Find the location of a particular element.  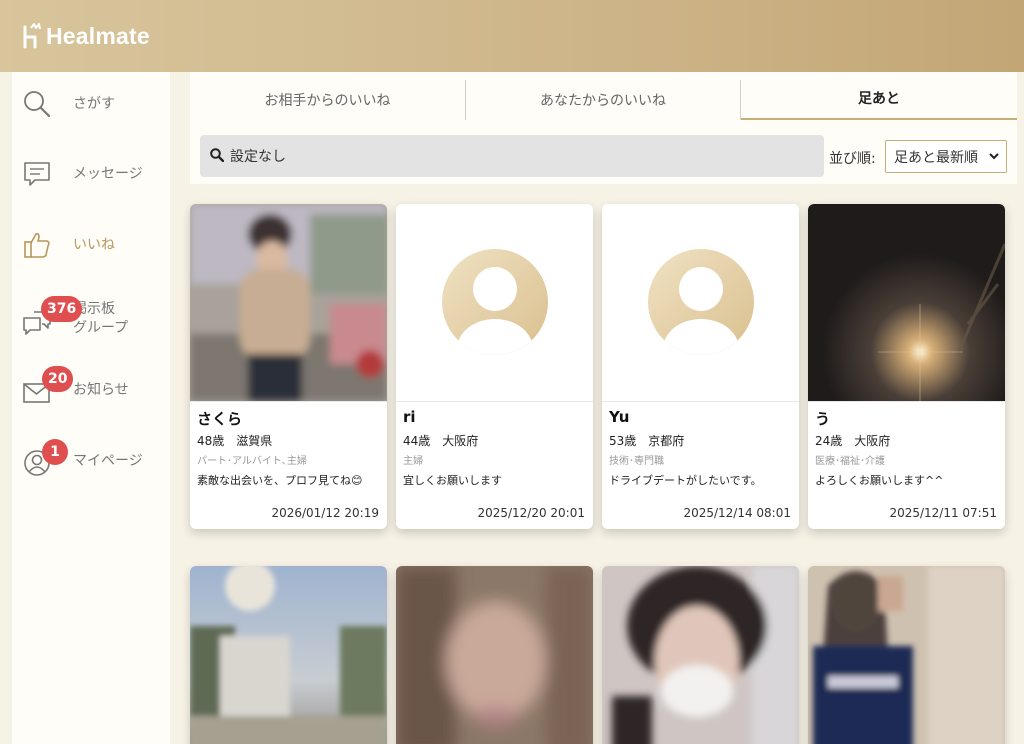

sidebar-item-news: お知らせ 20 is located at coordinates (91, 390).